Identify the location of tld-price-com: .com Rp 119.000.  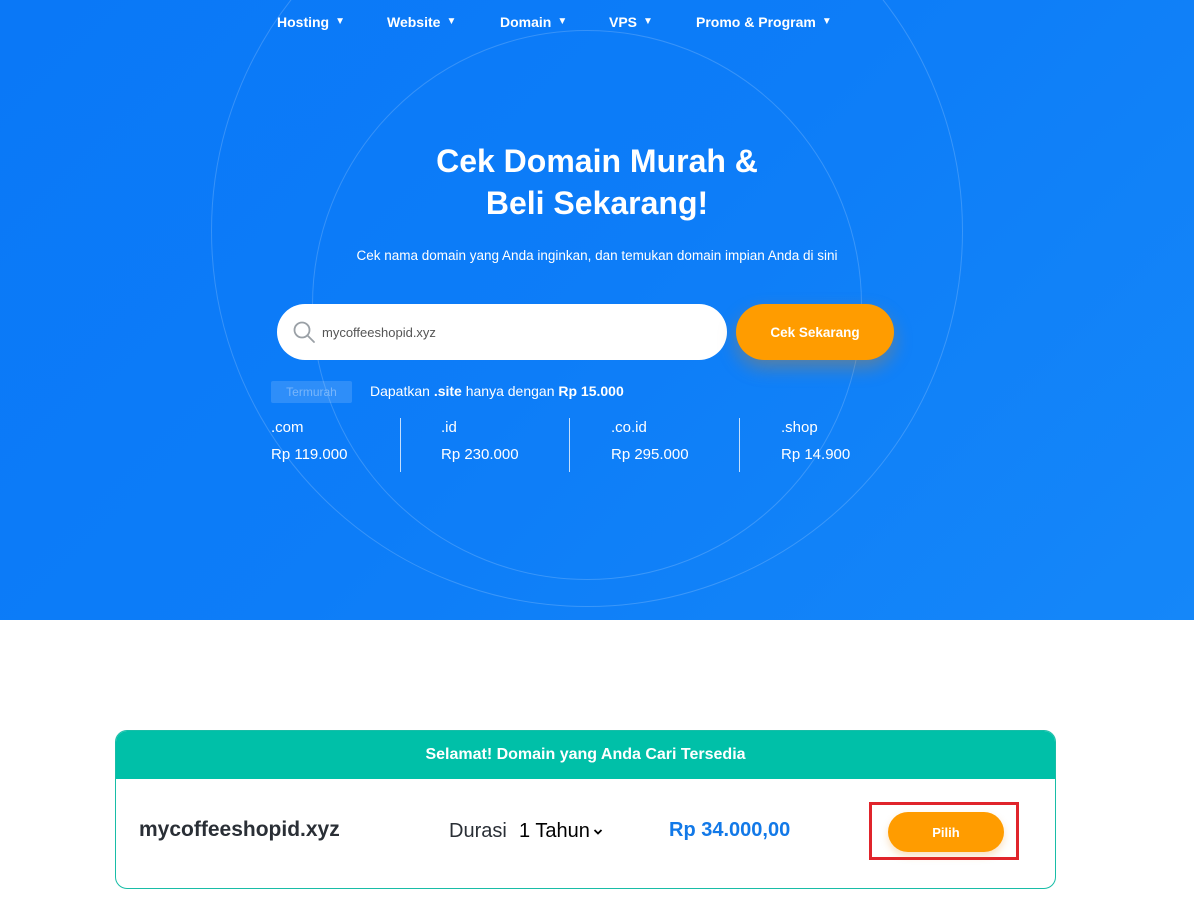
(309, 445).